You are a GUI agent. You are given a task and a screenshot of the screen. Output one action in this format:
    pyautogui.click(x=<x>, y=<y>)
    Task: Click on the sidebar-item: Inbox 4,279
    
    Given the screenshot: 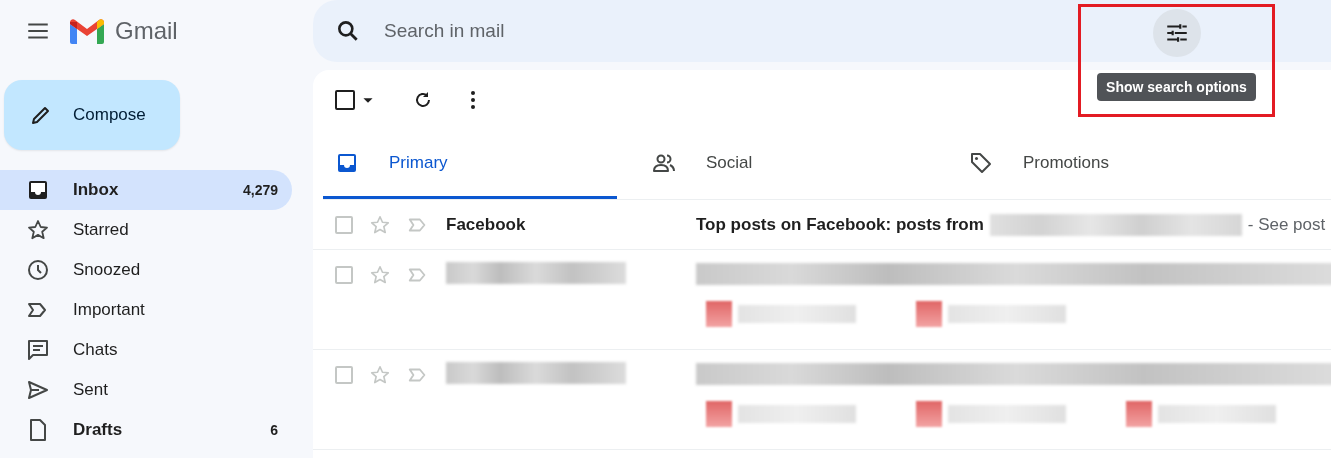 What is the action you would take?
    pyautogui.click(x=146, y=190)
    